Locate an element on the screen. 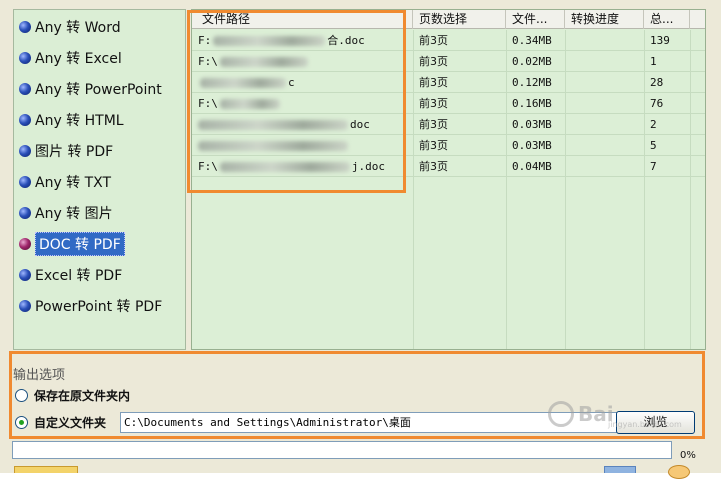 The width and height of the screenshot is (721, 479). bottom-button-left is located at coordinates (46, 469).